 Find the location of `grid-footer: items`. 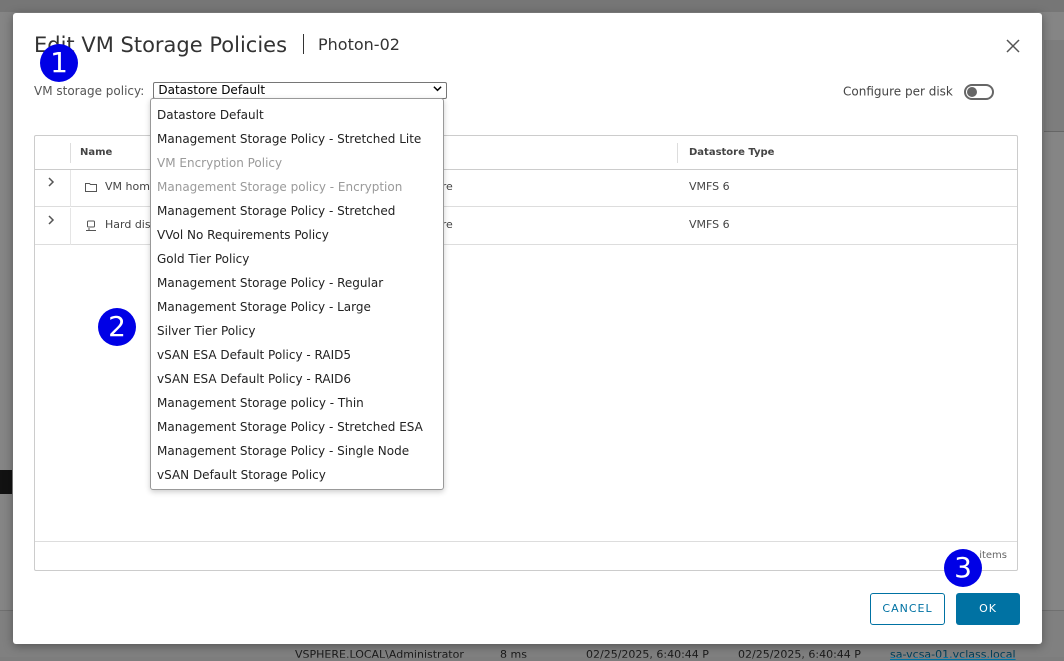

grid-footer: items is located at coordinates (526, 556).